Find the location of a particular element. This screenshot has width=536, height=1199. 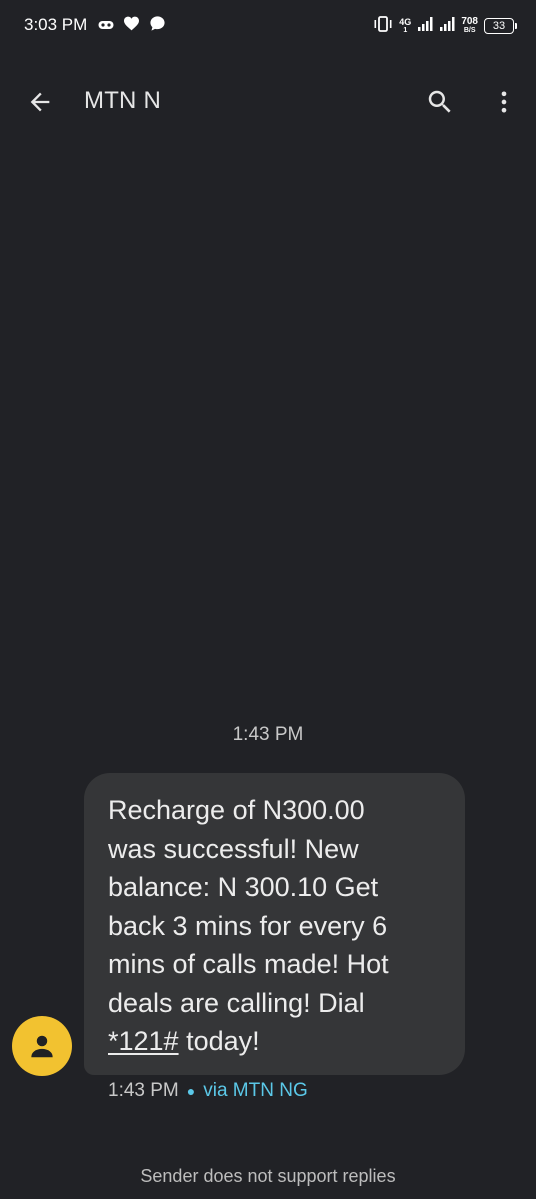

notification-icons is located at coordinates (132, 26).